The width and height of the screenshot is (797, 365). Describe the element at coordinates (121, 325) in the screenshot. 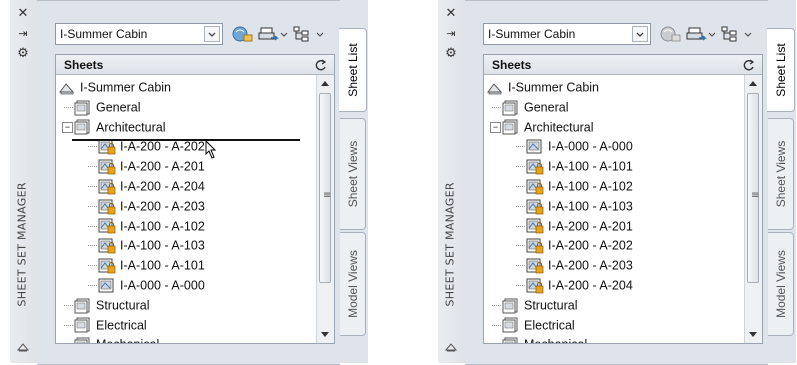

I see `tree-row-label: Electrical` at that location.